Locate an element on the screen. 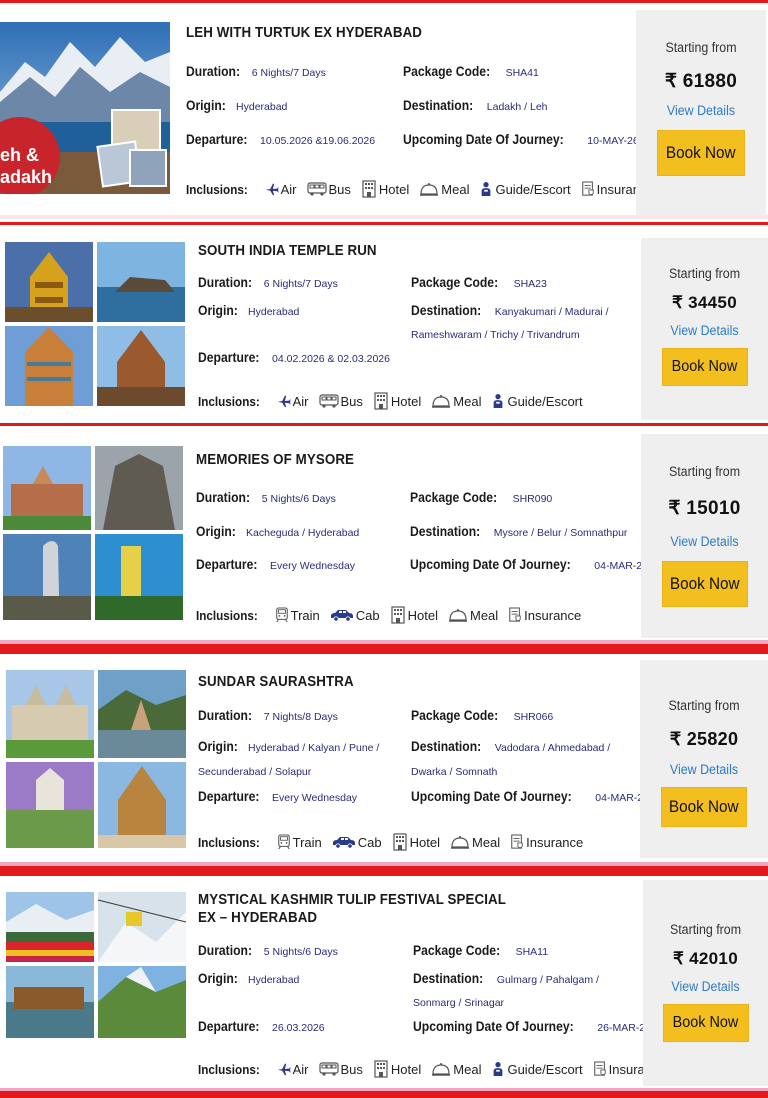 Image resolution: width=768 pixels, height=1098 pixels. inclusion-bus: Bus is located at coordinates (329, 189).